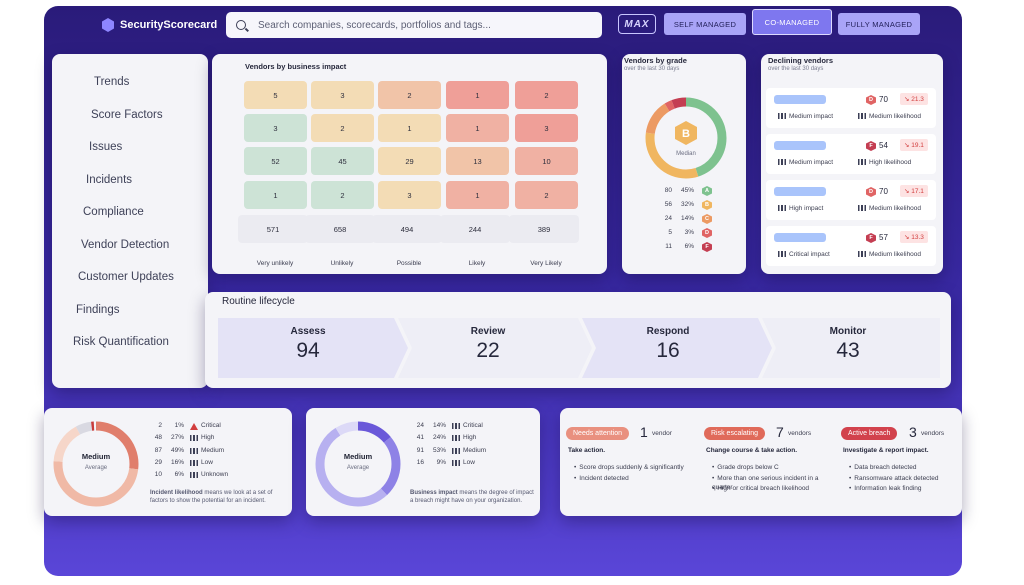 This screenshot has height=585, width=1024. What do you see at coordinates (130, 342) in the screenshot?
I see `sidebar-item-risk-quantification: Risk Quantification` at bounding box center [130, 342].